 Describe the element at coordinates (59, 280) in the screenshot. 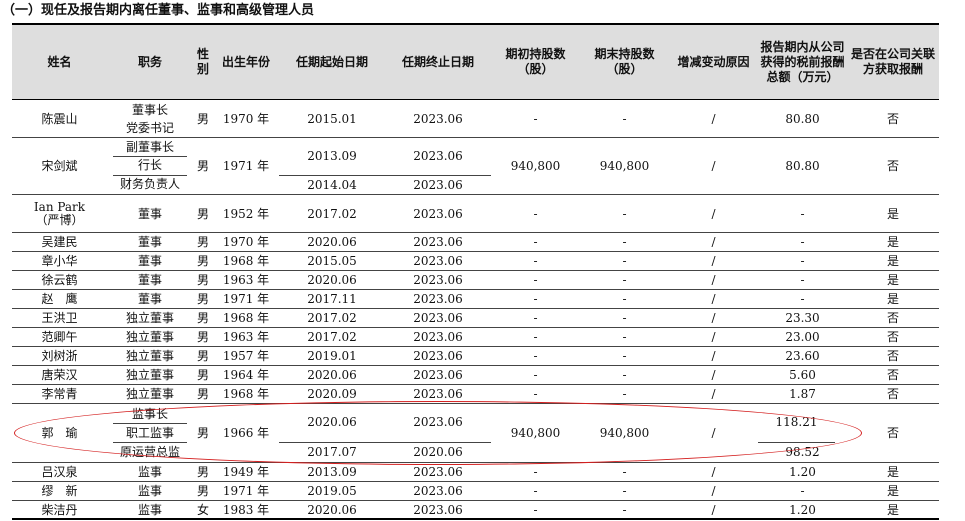

I see `person-name-text: 徐云鹤` at that location.